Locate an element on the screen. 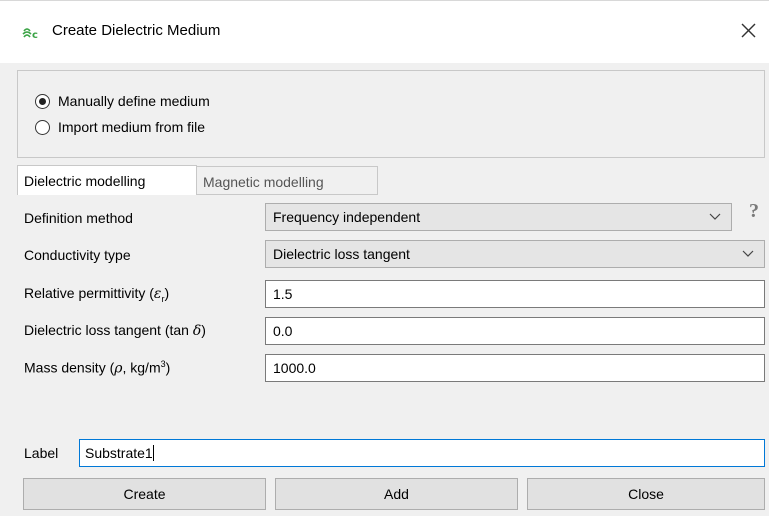 Image resolution: width=769 pixels, height=516 pixels. conductivity-type-value: Dielectric loss tangent is located at coordinates (341, 254).